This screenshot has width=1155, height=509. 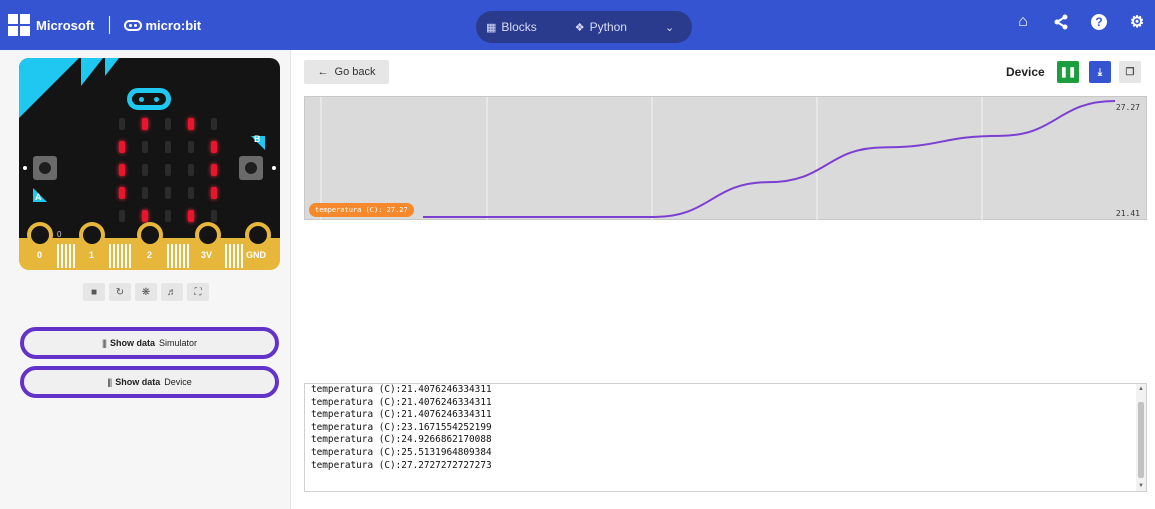 I want to click on top-right-icons: ⌂ ? ⚙, so click(x=1080, y=22).